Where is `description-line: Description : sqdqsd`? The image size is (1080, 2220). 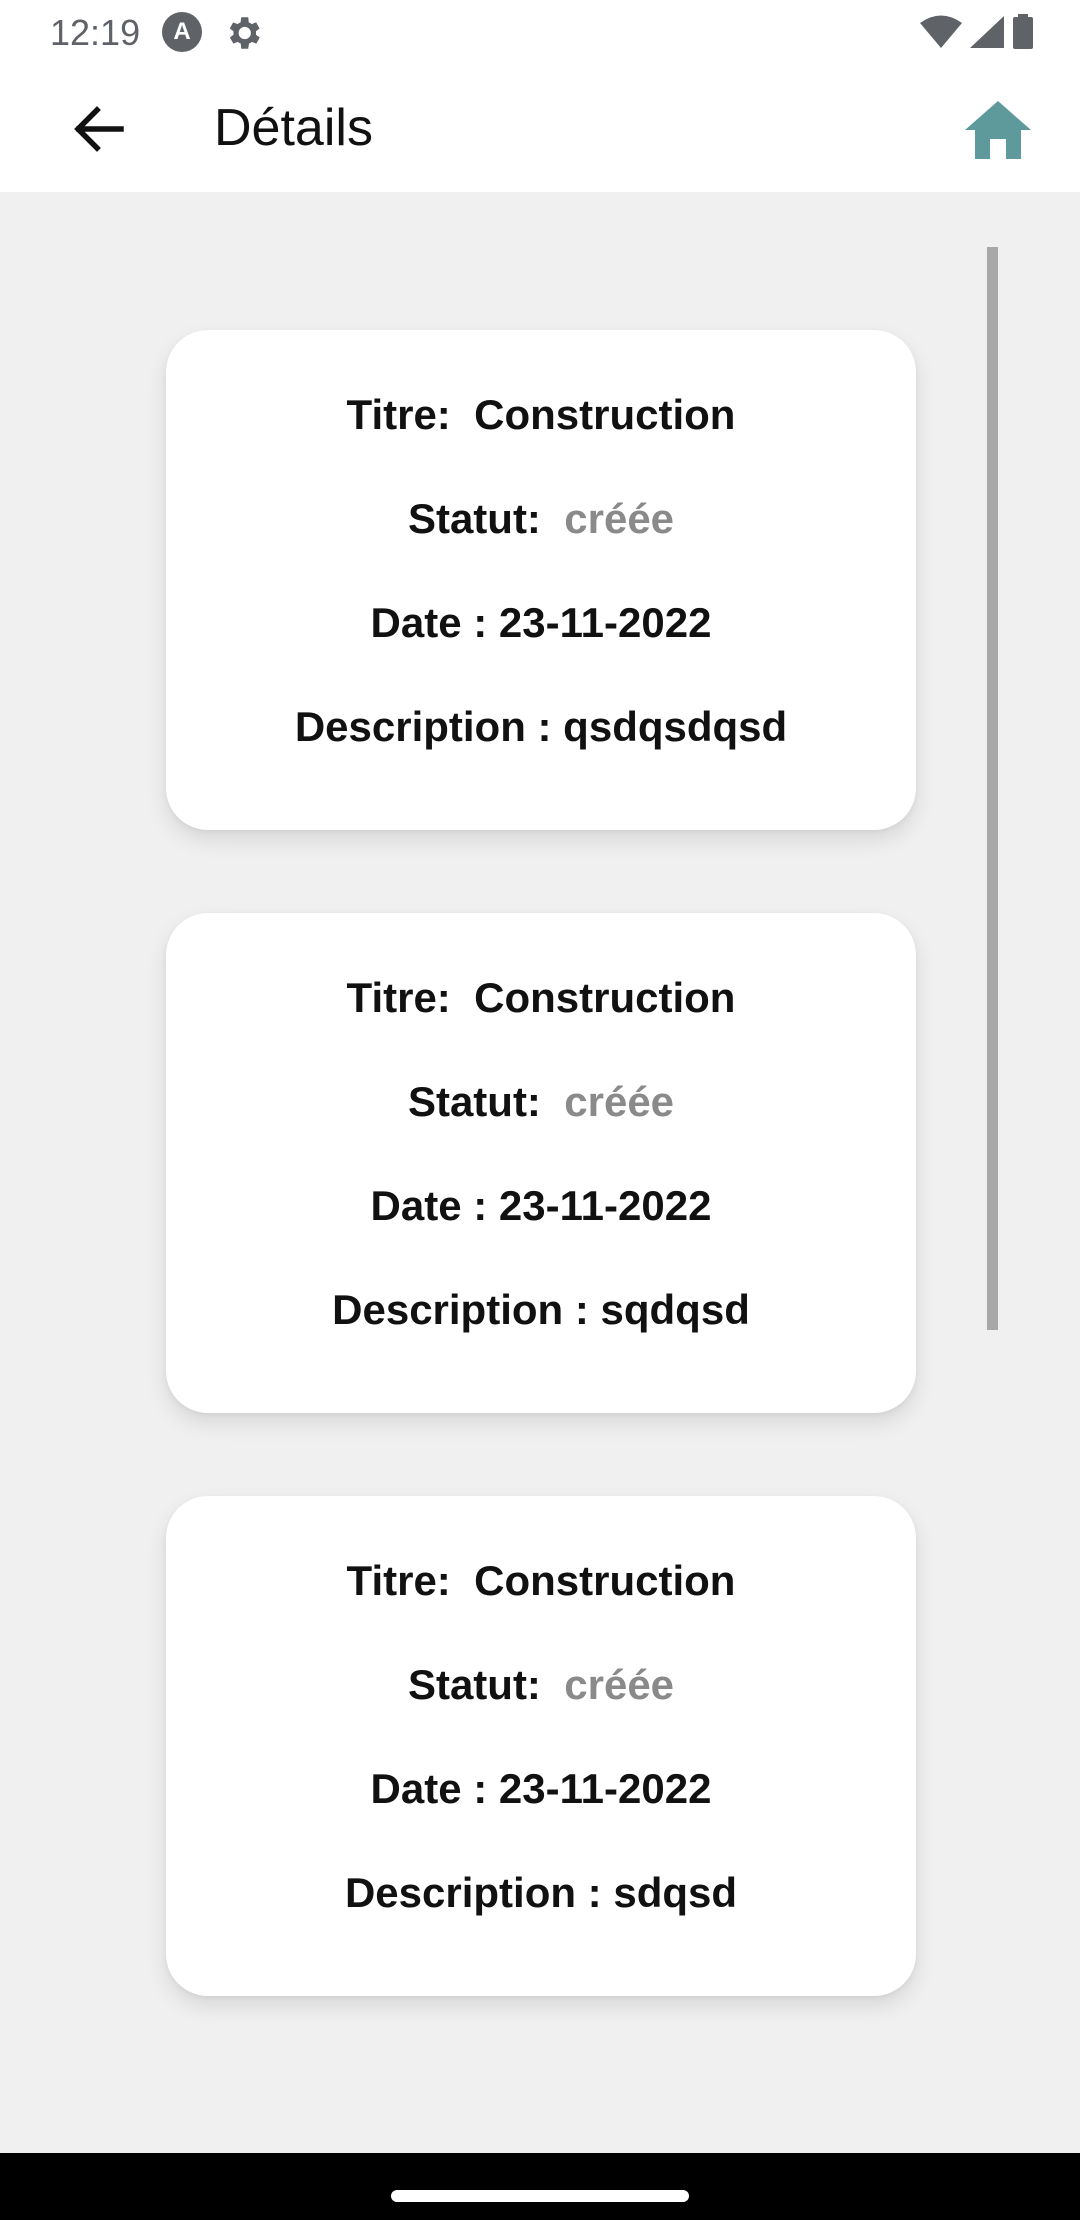
description-line: Description : sqdqsd is located at coordinates (541, 1309).